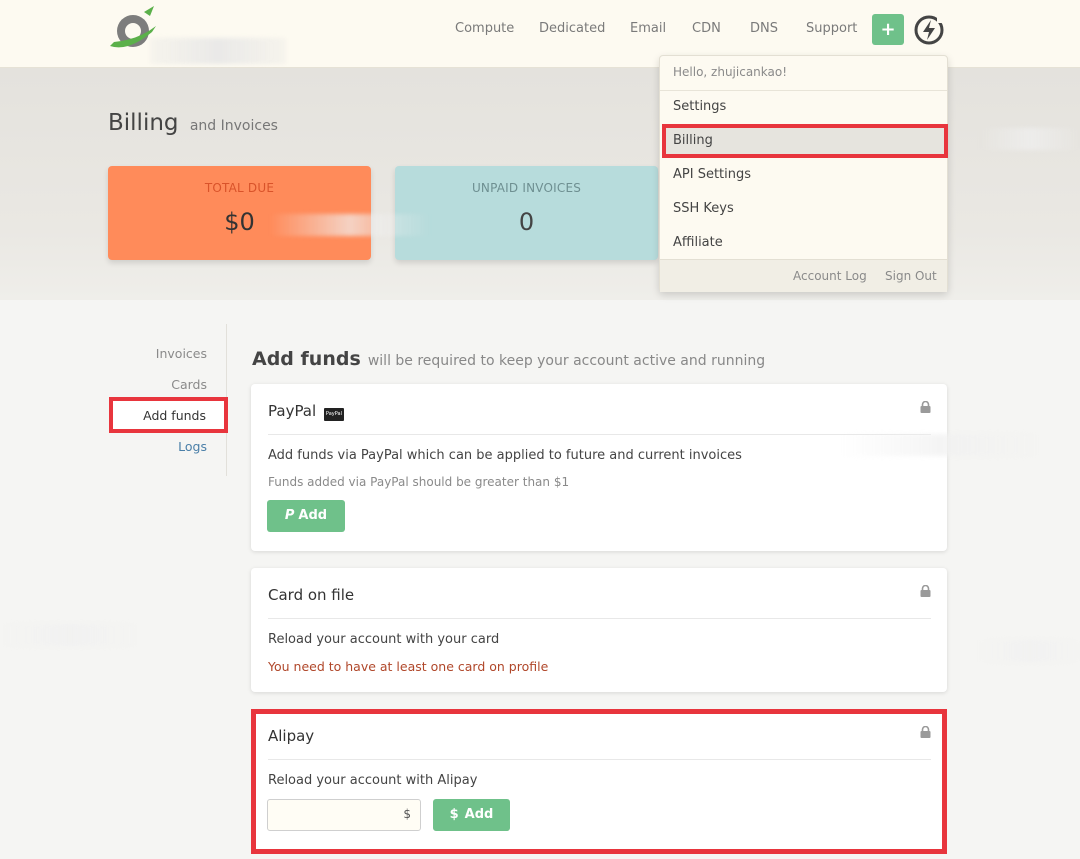  I want to click on card-separator, so click(599, 618).